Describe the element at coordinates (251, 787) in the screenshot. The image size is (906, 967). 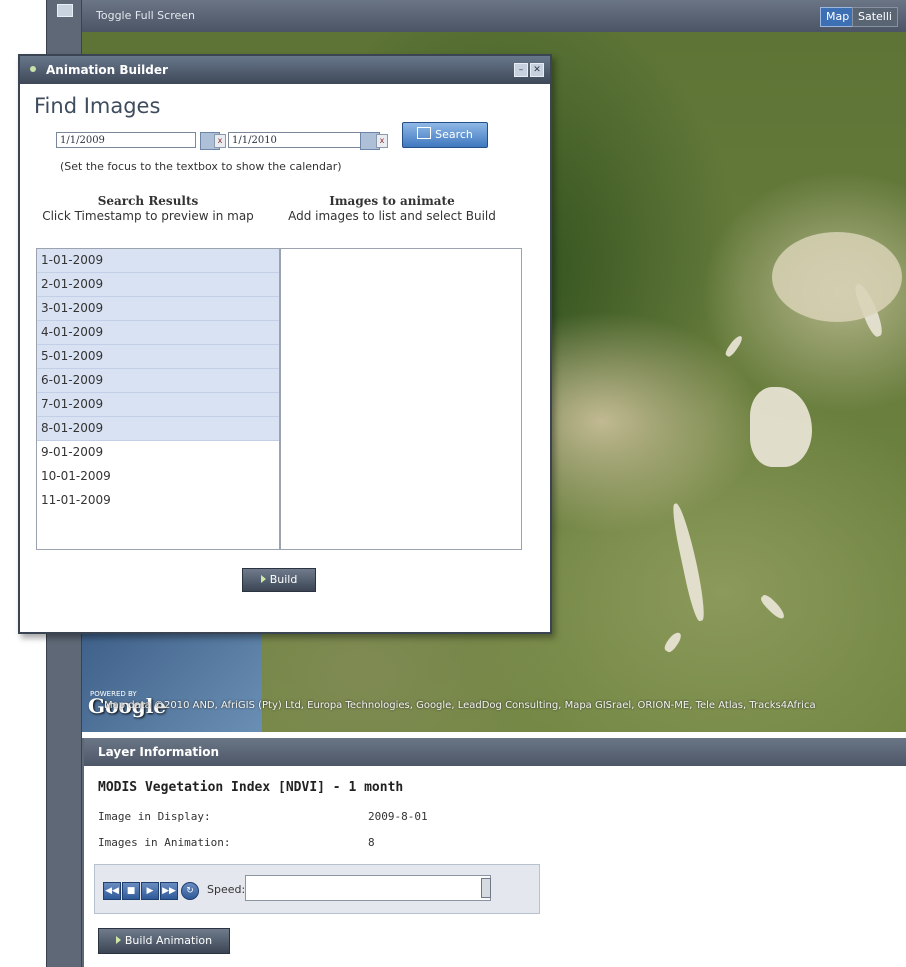
I see `layer-name: MODIS Vegetation Index [NDVI] - 1 month` at that location.